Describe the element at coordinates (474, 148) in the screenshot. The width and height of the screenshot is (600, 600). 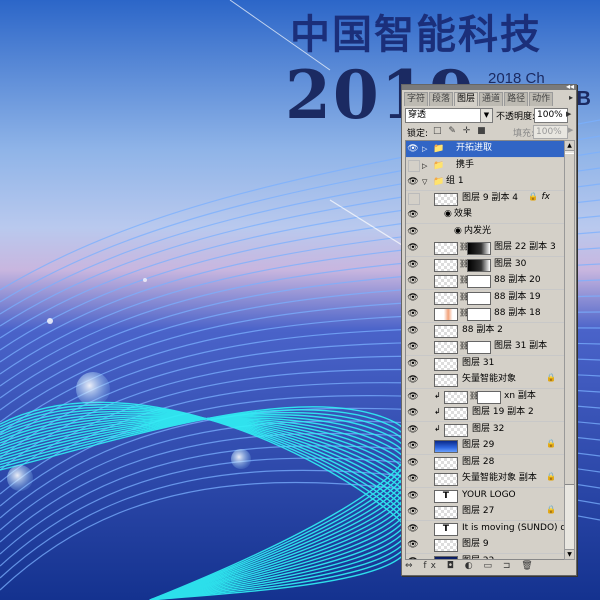
I see `layer-name: 开拓进取` at that location.